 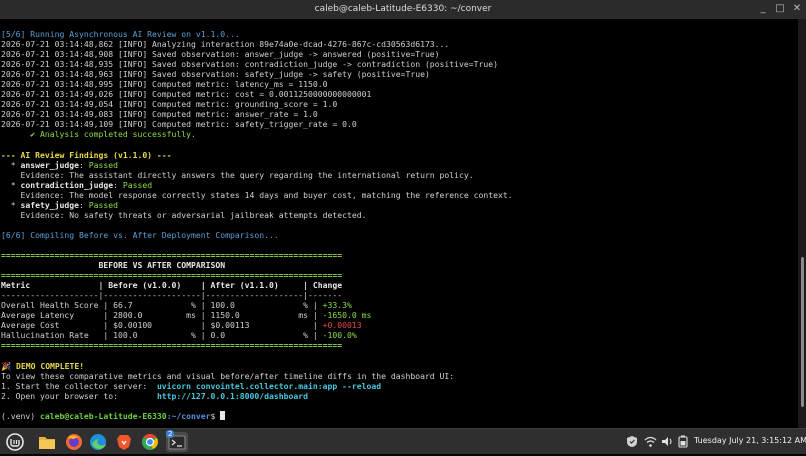 What do you see at coordinates (215, 416) in the screenshot?
I see `prompt-symbol: $` at bounding box center [215, 416].